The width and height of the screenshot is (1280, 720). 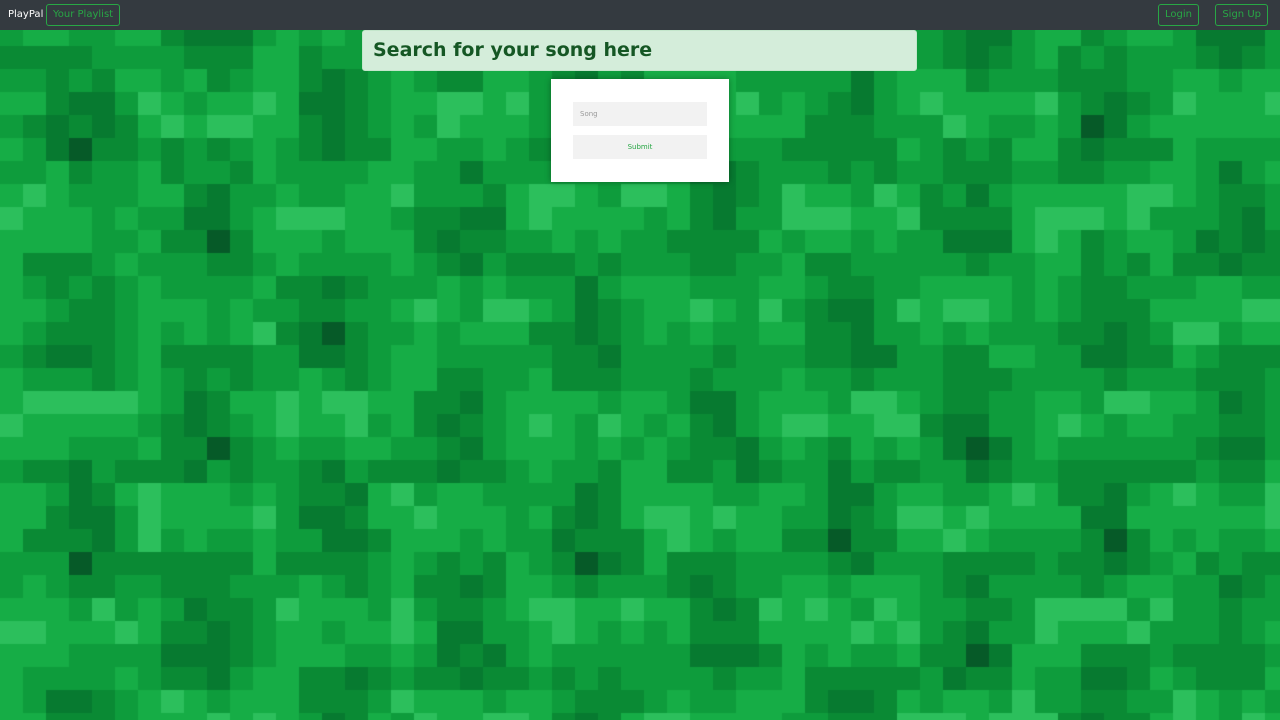 I want to click on your-playlist-button: Your Playlist, so click(x=83, y=15).